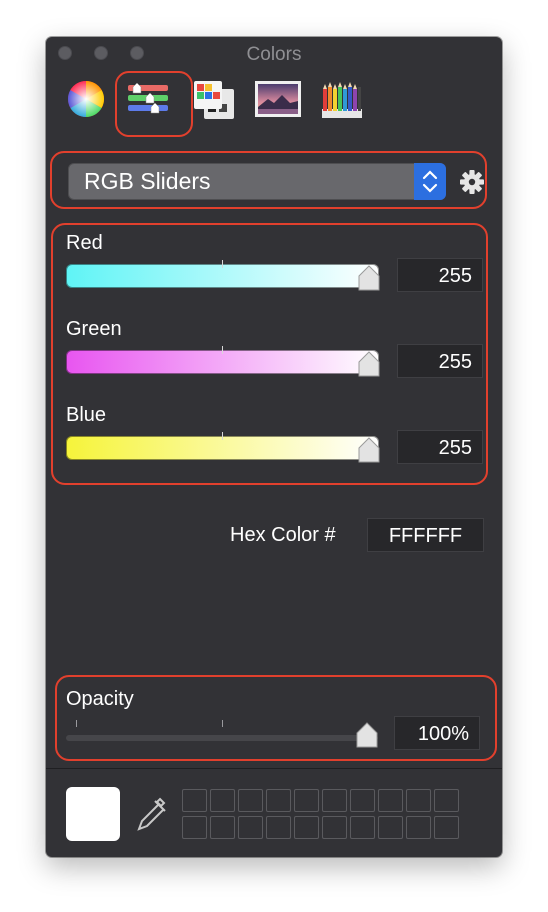 The height and width of the screenshot is (912, 548). Describe the element at coordinates (154, 104) in the screenshot. I see `annotation-sliders-tab` at that location.